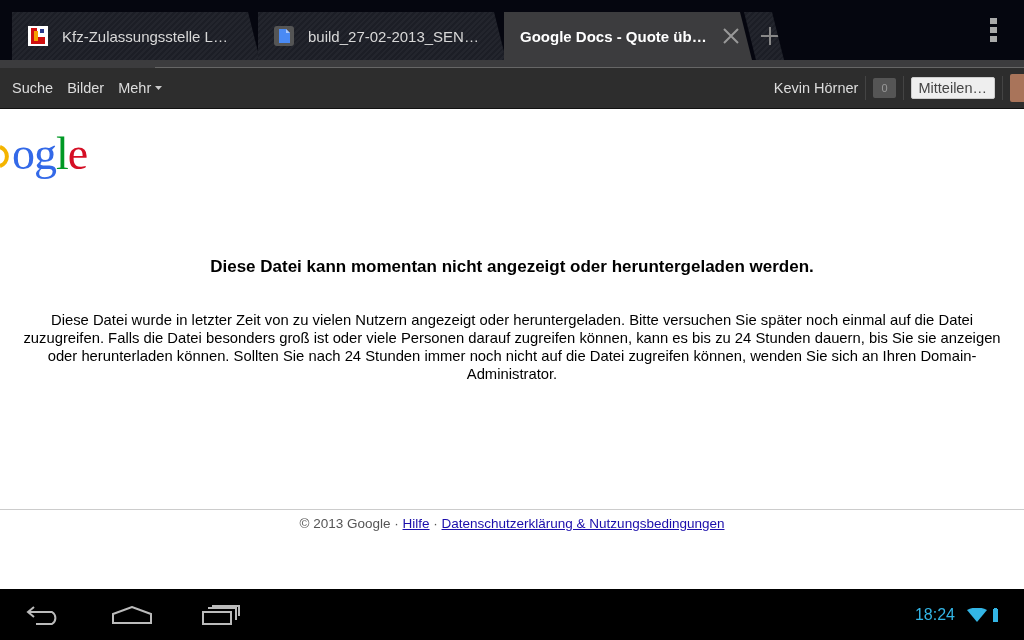 The width and height of the screenshot is (1024, 640). What do you see at coordinates (132, 614) in the screenshot?
I see `home-icon` at bounding box center [132, 614].